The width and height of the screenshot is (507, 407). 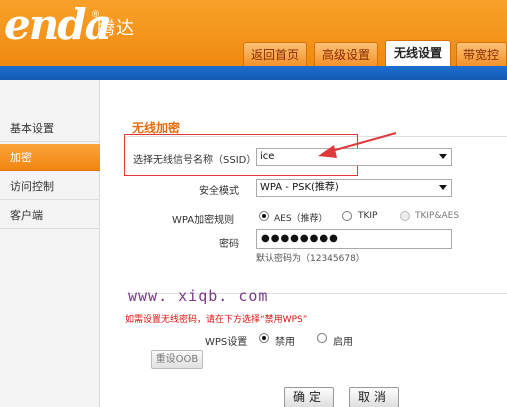 What do you see at coordinates (354, 239) in the screenshot?
I see `password-input: ●●●●●●●●` at bounding box center [354, 239].